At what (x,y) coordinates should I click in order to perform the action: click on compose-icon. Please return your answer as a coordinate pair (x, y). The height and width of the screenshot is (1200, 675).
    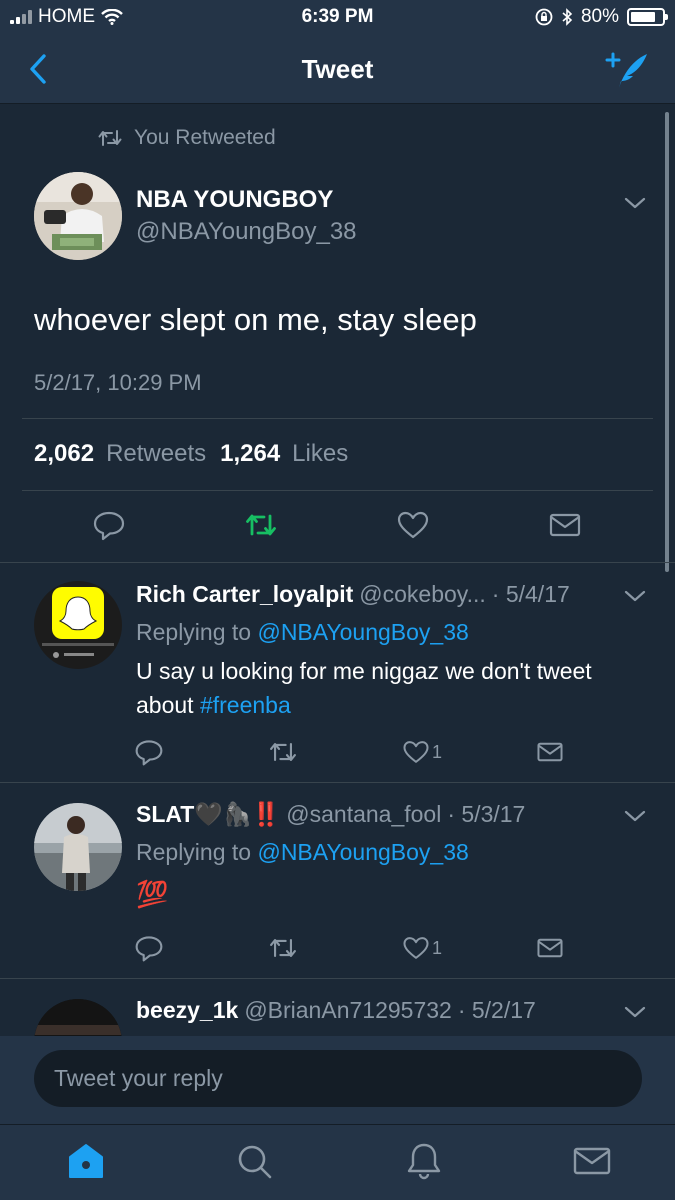
    Looking at the image, I should click on (626, 70).